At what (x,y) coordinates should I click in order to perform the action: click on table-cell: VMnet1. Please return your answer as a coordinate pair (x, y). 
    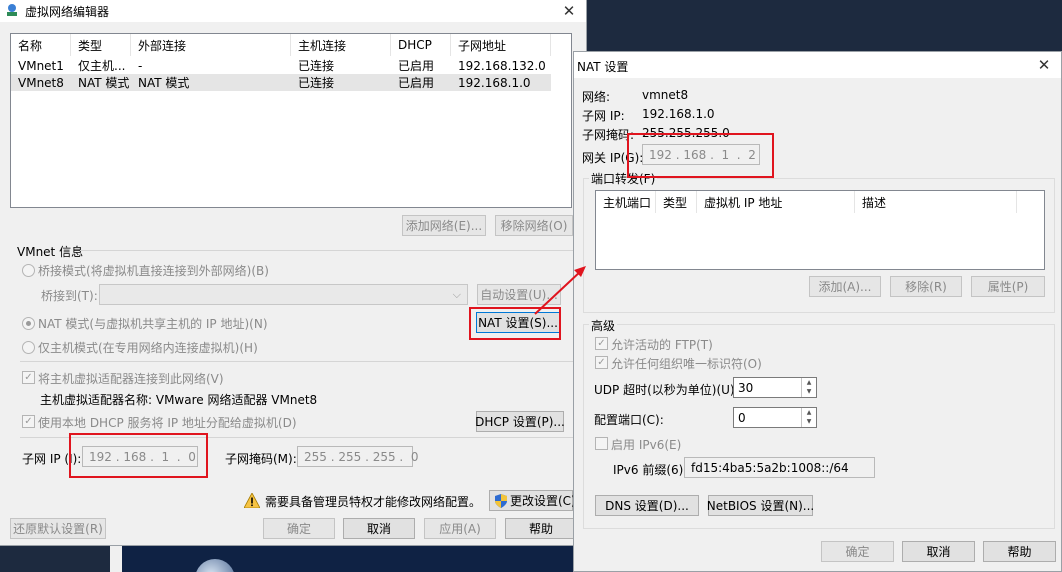
    Looking at the image, I should click on (41, 65).